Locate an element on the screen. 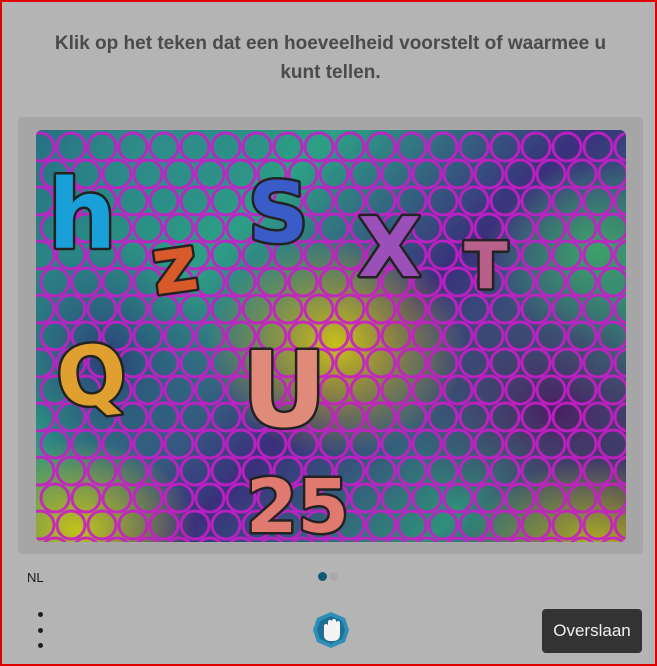 This screenshot has height=666, width=657. glyph-h: h is located at coordinates (82, 215).